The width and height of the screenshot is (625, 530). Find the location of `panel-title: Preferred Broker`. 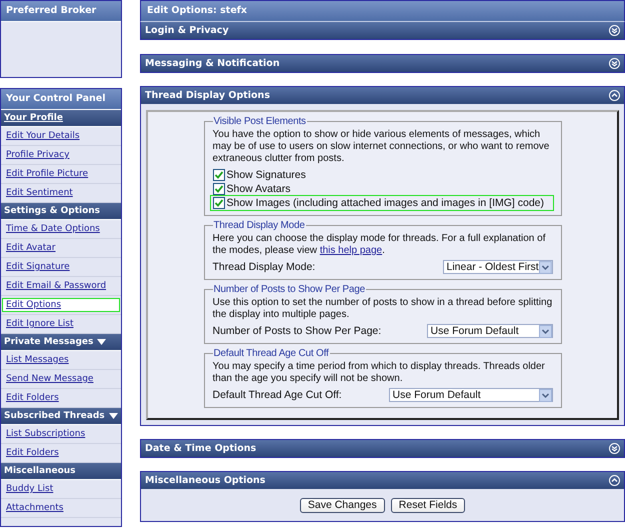

panel-title: Preferred Broker is located at coordinates (61, 11).